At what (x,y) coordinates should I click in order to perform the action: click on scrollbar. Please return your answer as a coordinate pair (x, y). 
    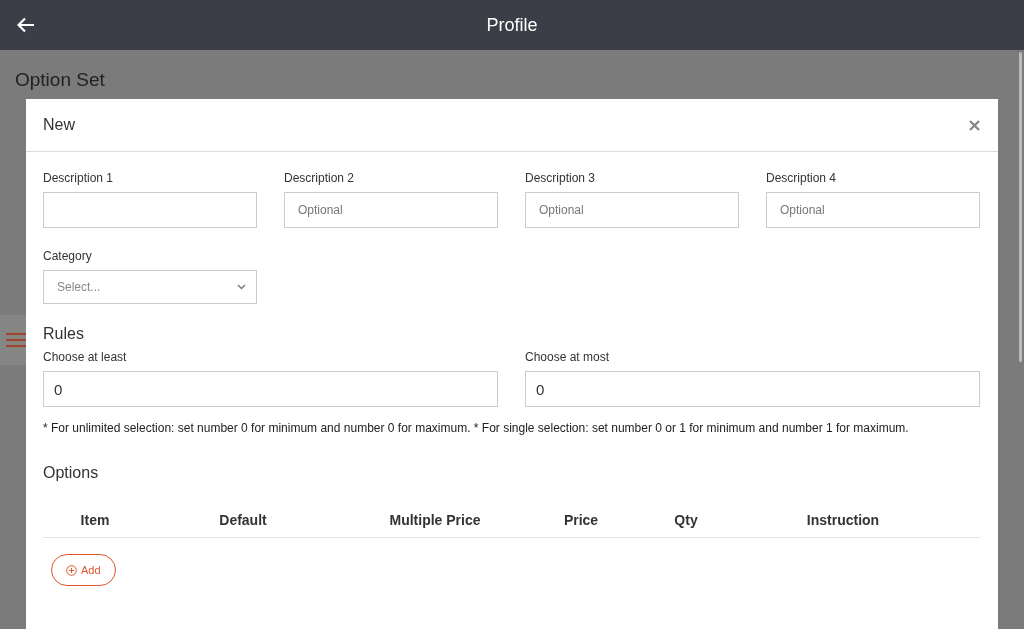
    Looking at the image, I should click on (1020, 207).